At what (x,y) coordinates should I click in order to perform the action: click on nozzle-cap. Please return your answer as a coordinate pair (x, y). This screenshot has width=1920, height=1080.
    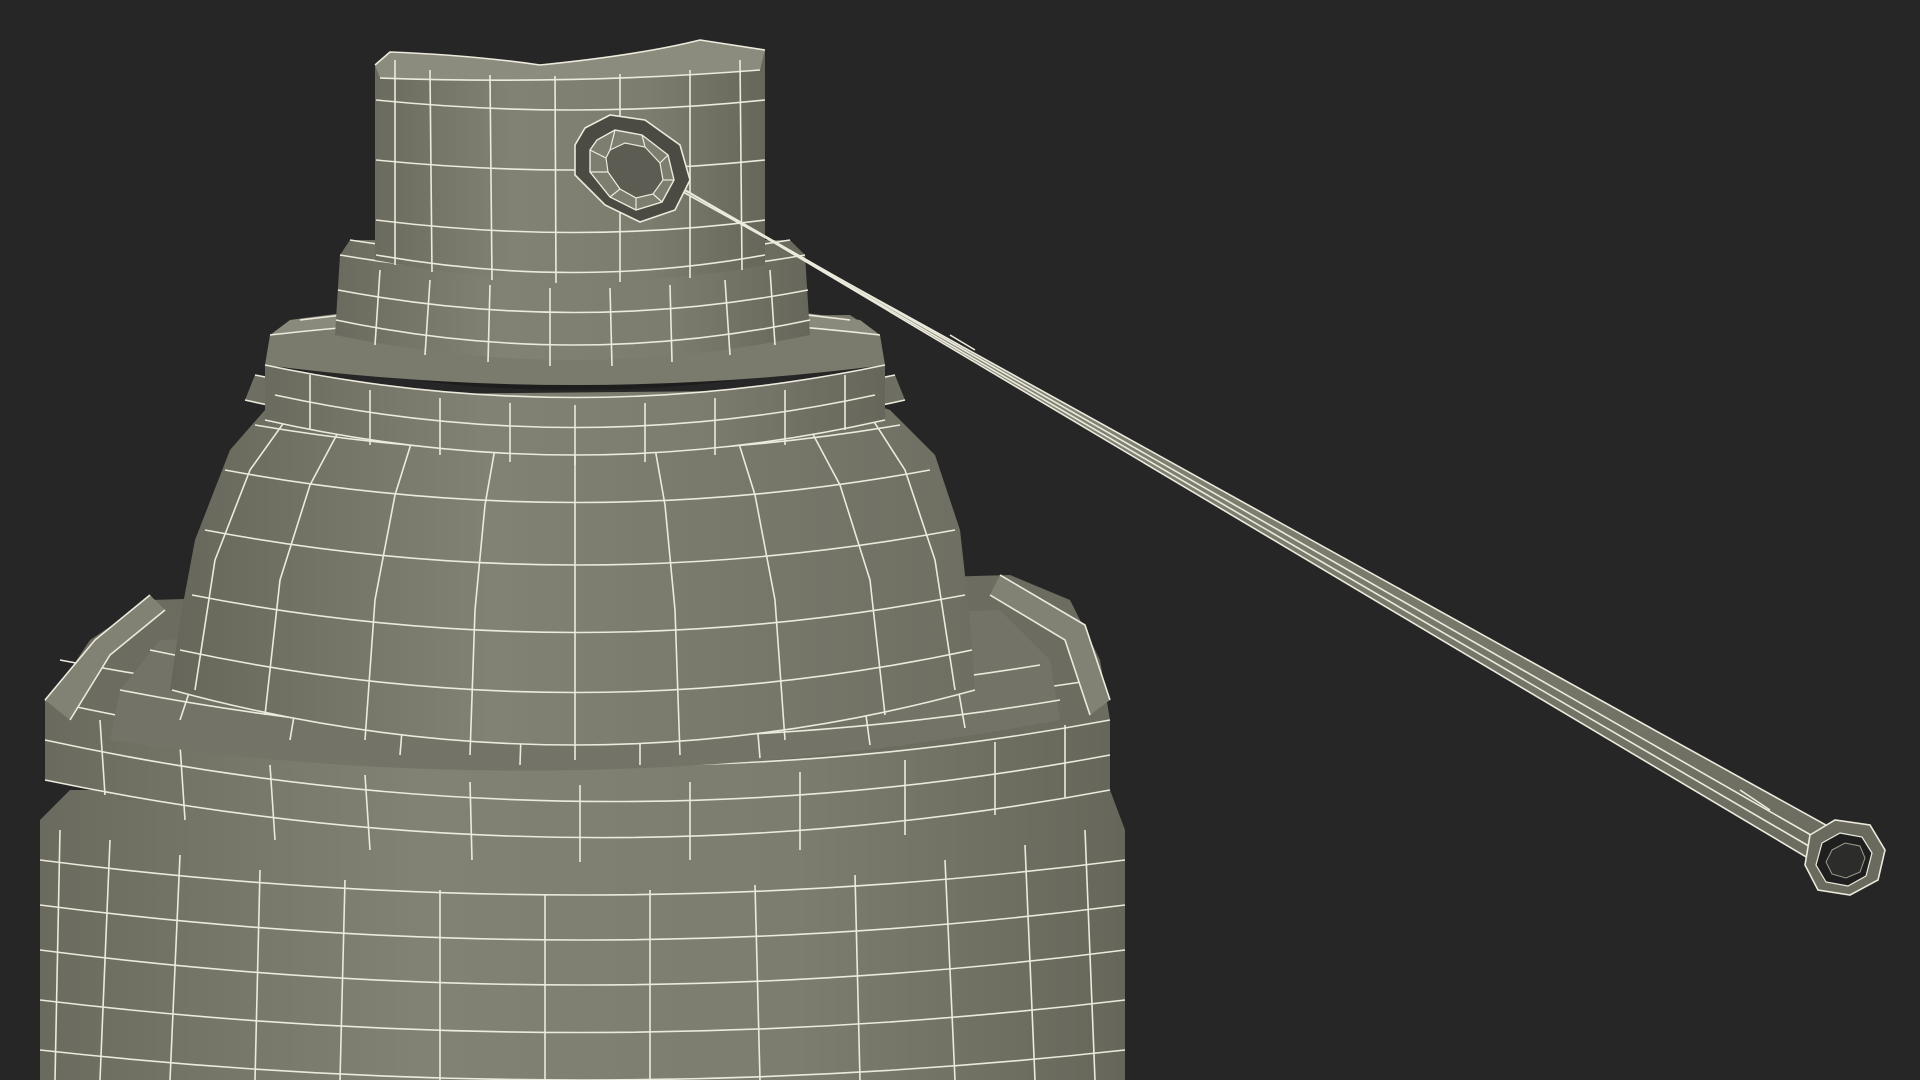
    Looking at the image, I should click on (570, 161).